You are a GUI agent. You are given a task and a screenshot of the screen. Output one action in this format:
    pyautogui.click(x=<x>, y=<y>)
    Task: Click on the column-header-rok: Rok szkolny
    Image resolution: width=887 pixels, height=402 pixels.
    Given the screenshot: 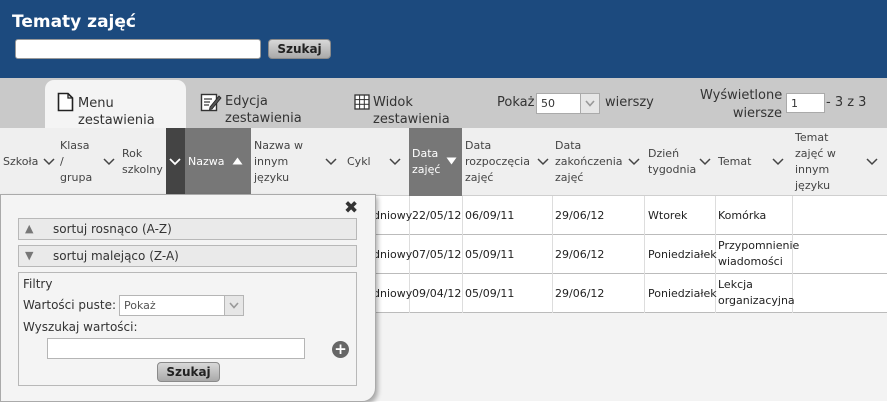 What is the action you would take?
    pyautogui.click(x=142, y=162)
    